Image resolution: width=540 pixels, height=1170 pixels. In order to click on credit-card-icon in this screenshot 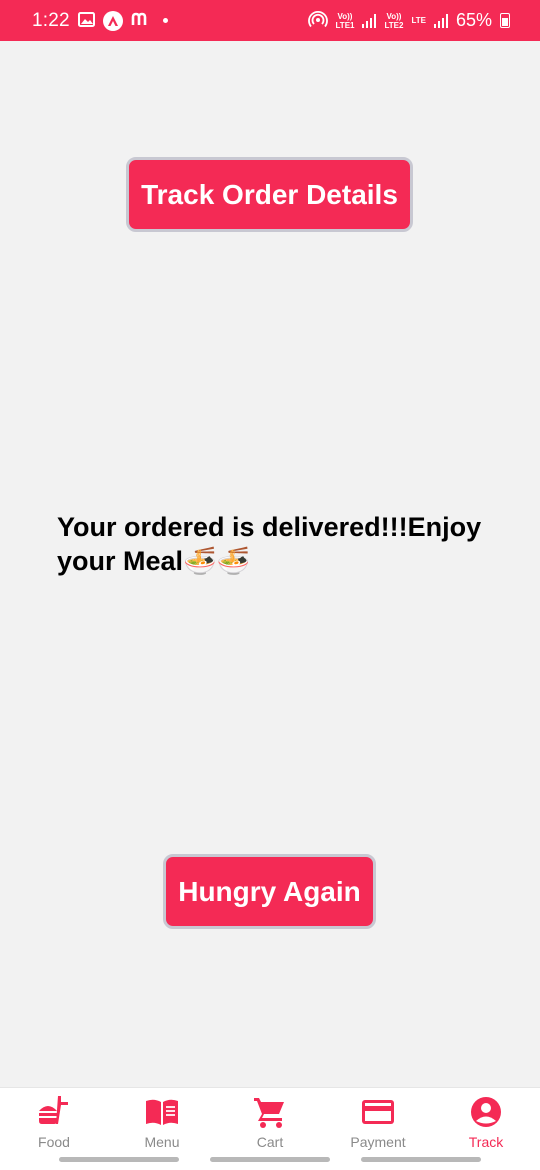, I will do `click(378, 1112)`.